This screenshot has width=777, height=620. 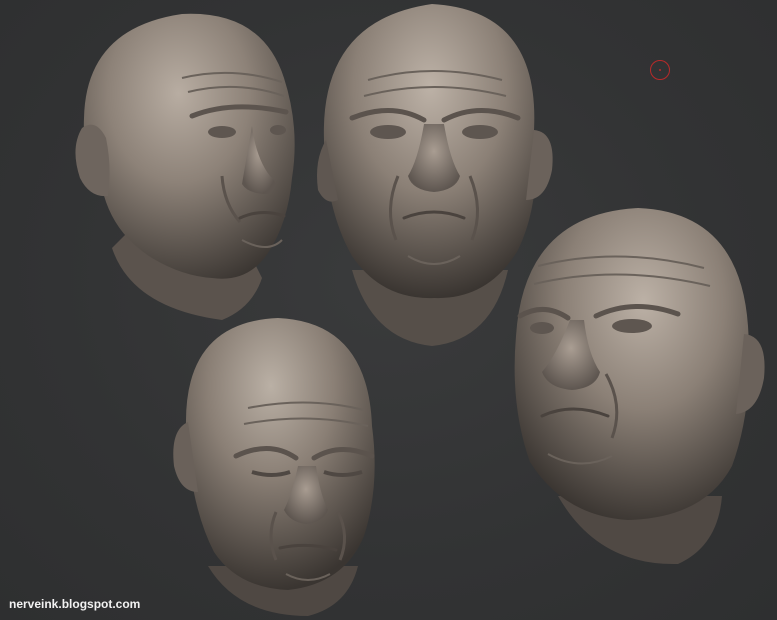 What do you see at coordinates (75, 604) in the screenshot?
I see `watermark-text: nerveink.blogspot.com` at bounding box center [75, 604].